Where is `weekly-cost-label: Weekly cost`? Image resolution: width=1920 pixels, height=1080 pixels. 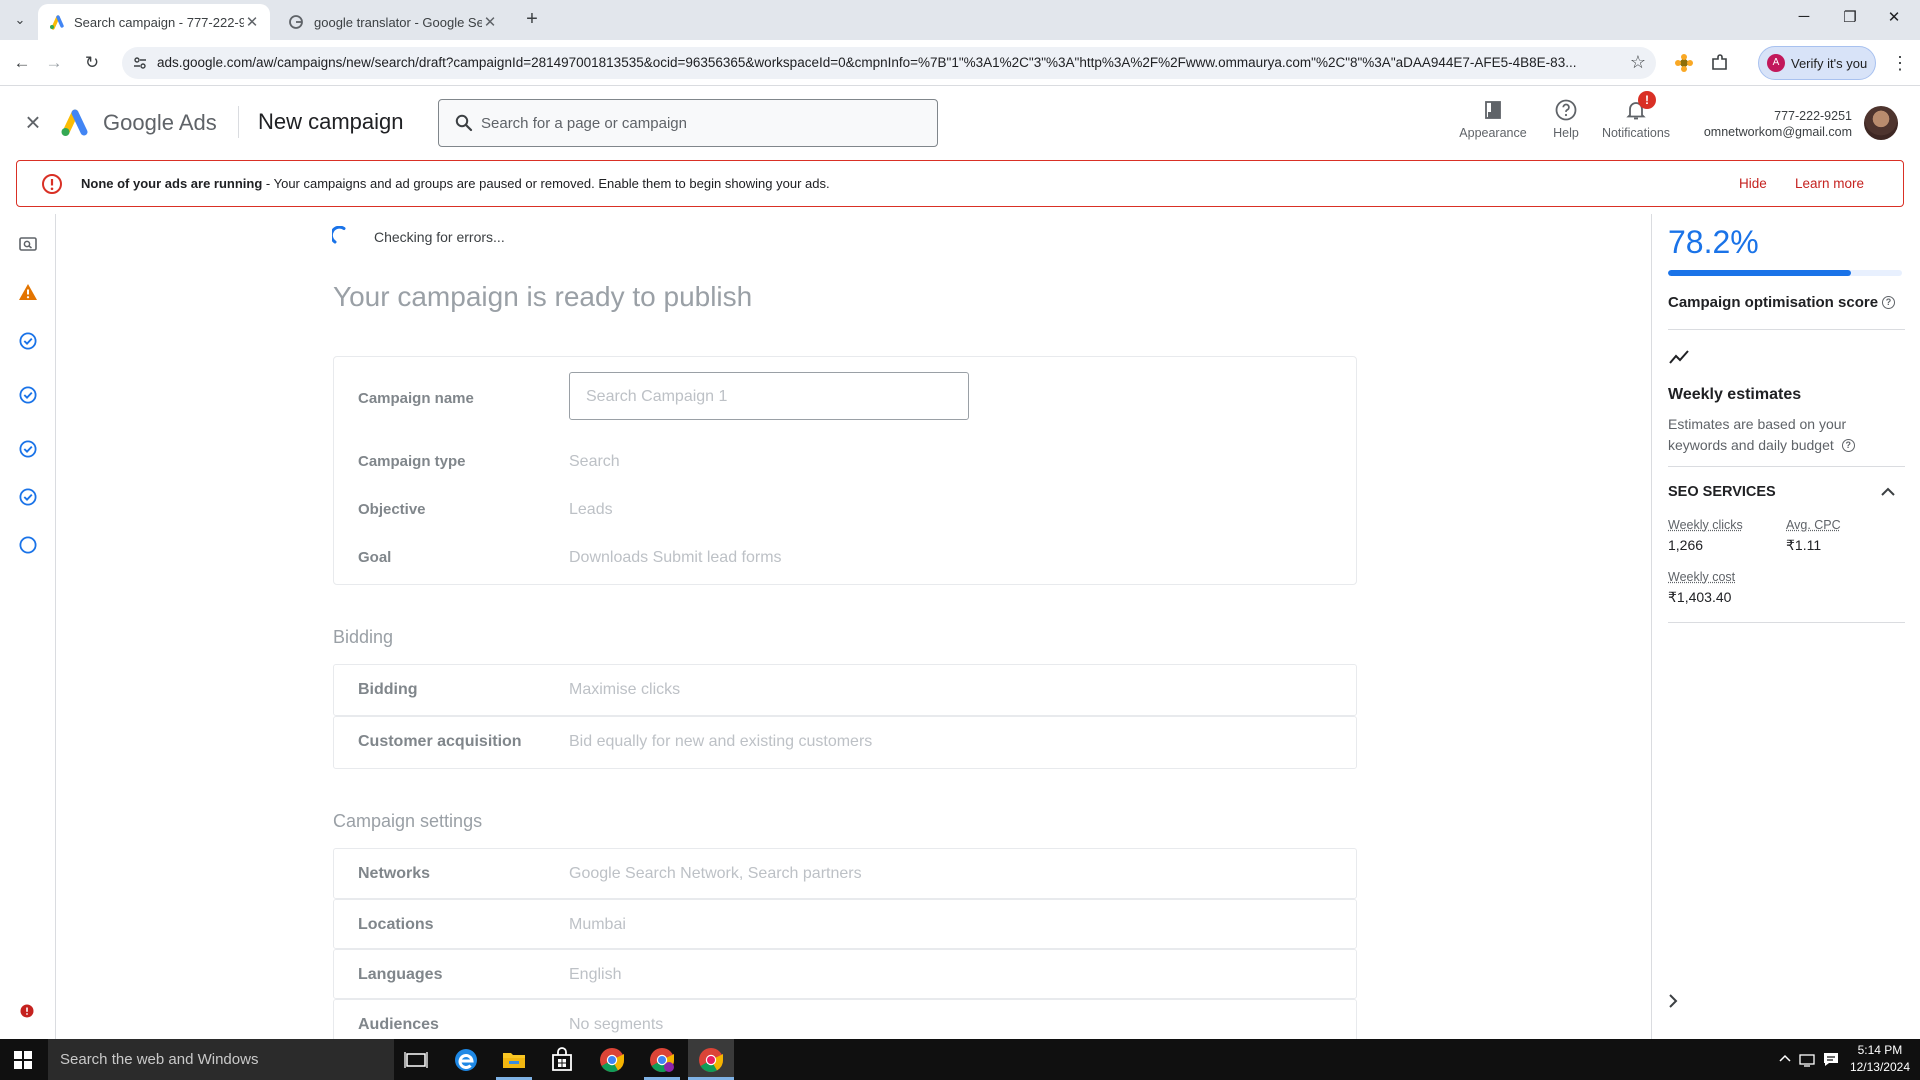 weekly-cost-label: Weekly cost is located at coordinates (1701, 577).